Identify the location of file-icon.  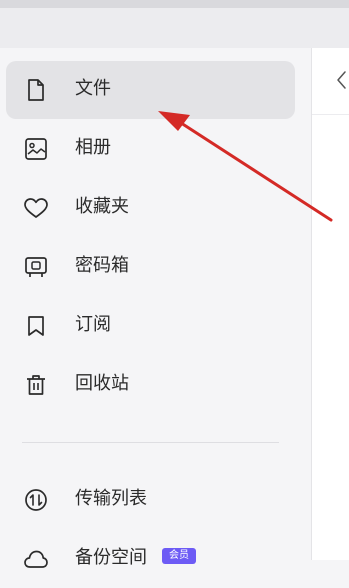
(36, 90).